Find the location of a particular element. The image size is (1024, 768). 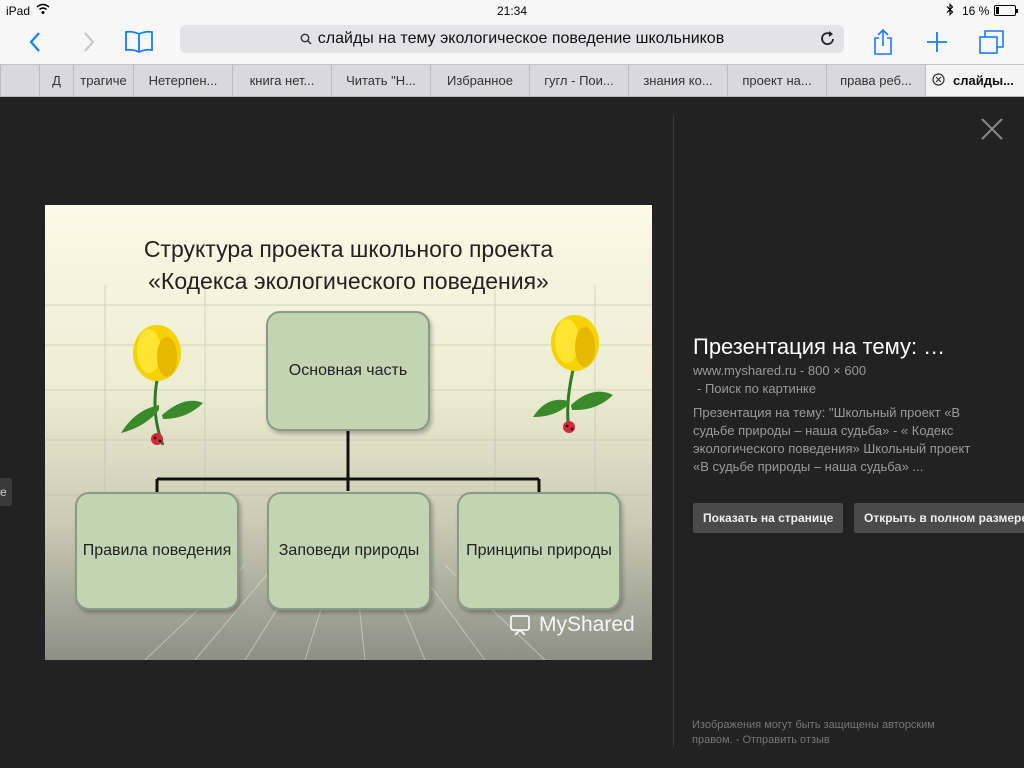

tab-label: Д is located at coordinates (56, 80).